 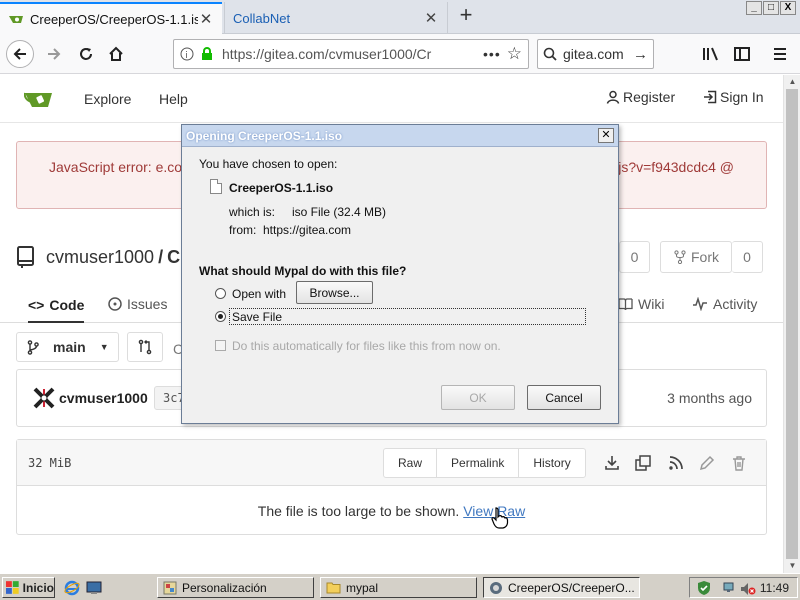 I want to click on rss-icon, so click(x=676, y=463).